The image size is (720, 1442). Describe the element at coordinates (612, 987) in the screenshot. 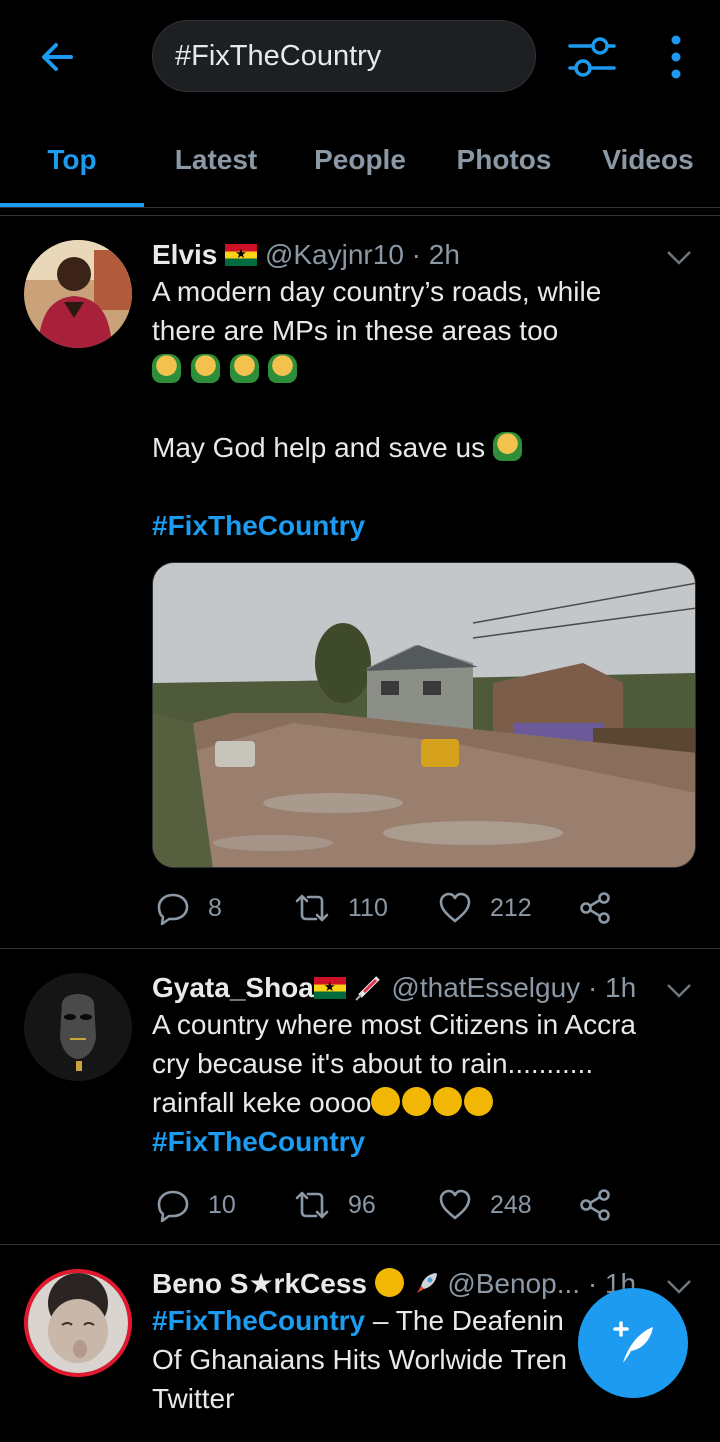

I see `tweet-time: · 1h` at that location.